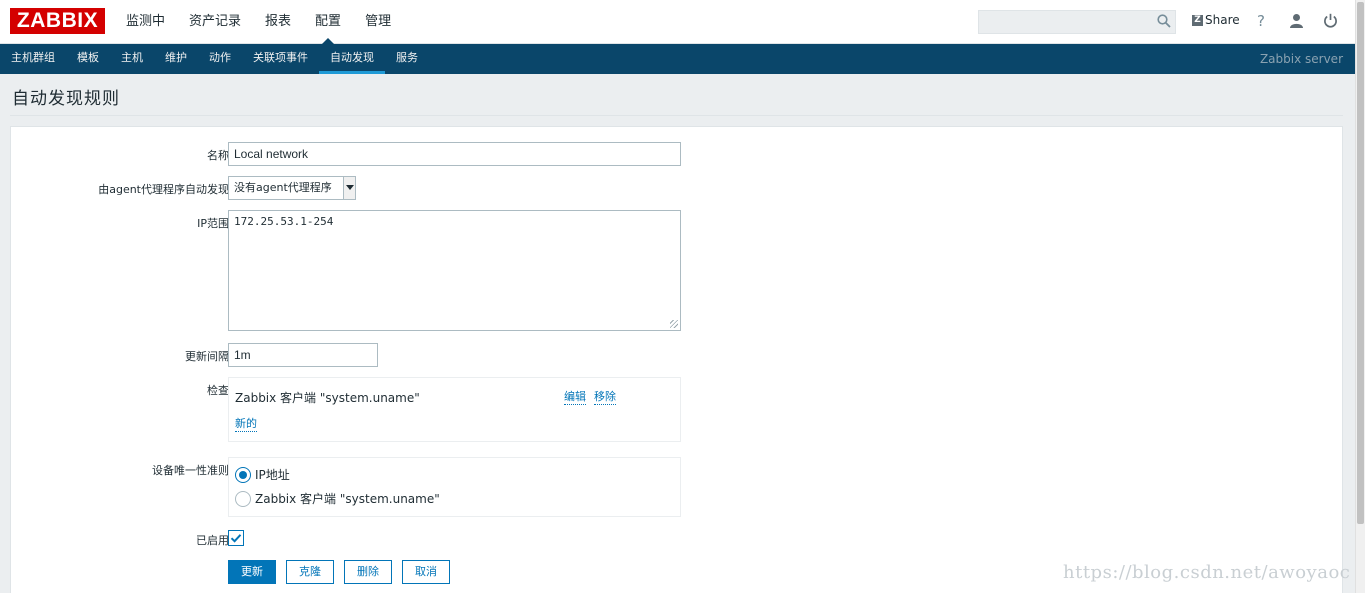 Image resolution: width=1365 pixels, height=593 pixels. Describe the element at coordinates (163, 189) in the screenshot. I see `proxy-label: 由agent代理程序自动发现` at that location.